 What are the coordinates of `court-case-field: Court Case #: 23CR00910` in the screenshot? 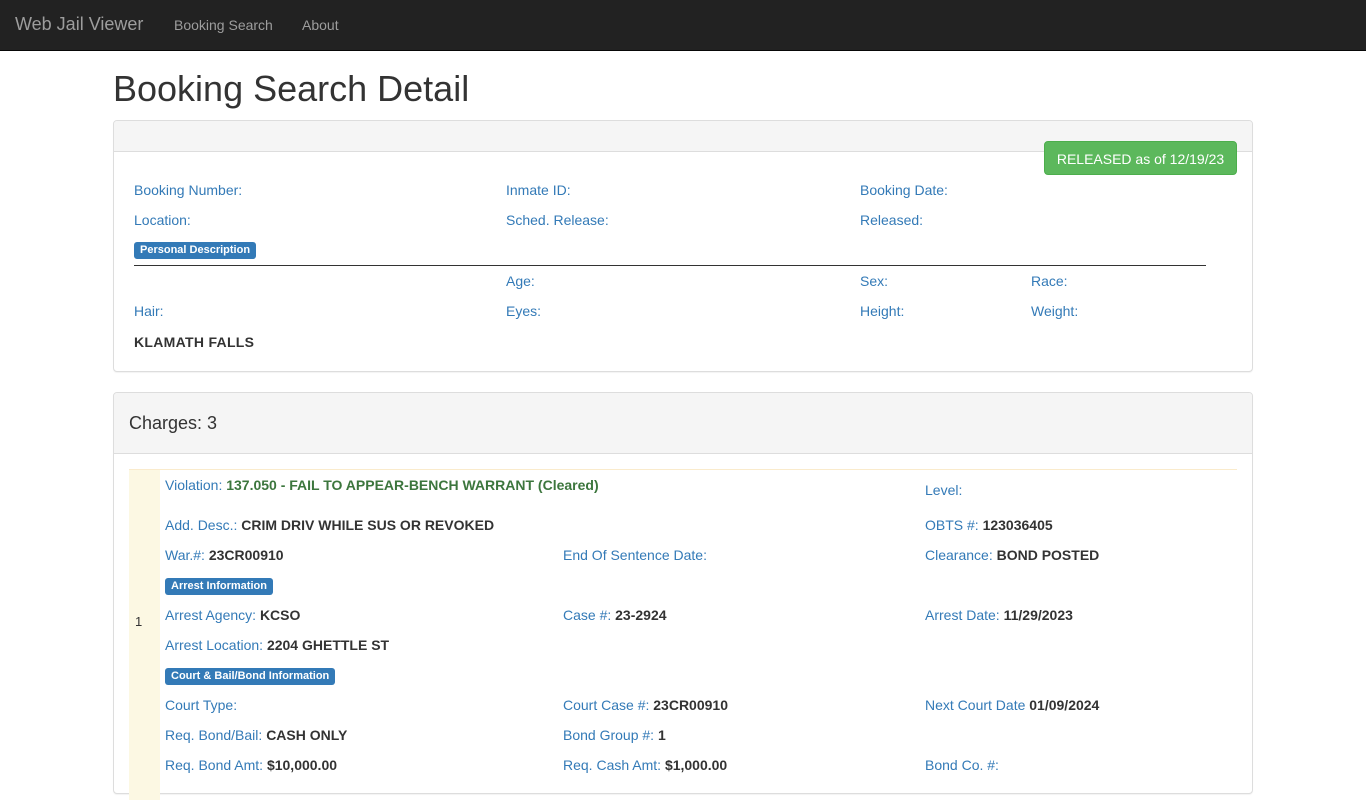 It's located at (645, 705).